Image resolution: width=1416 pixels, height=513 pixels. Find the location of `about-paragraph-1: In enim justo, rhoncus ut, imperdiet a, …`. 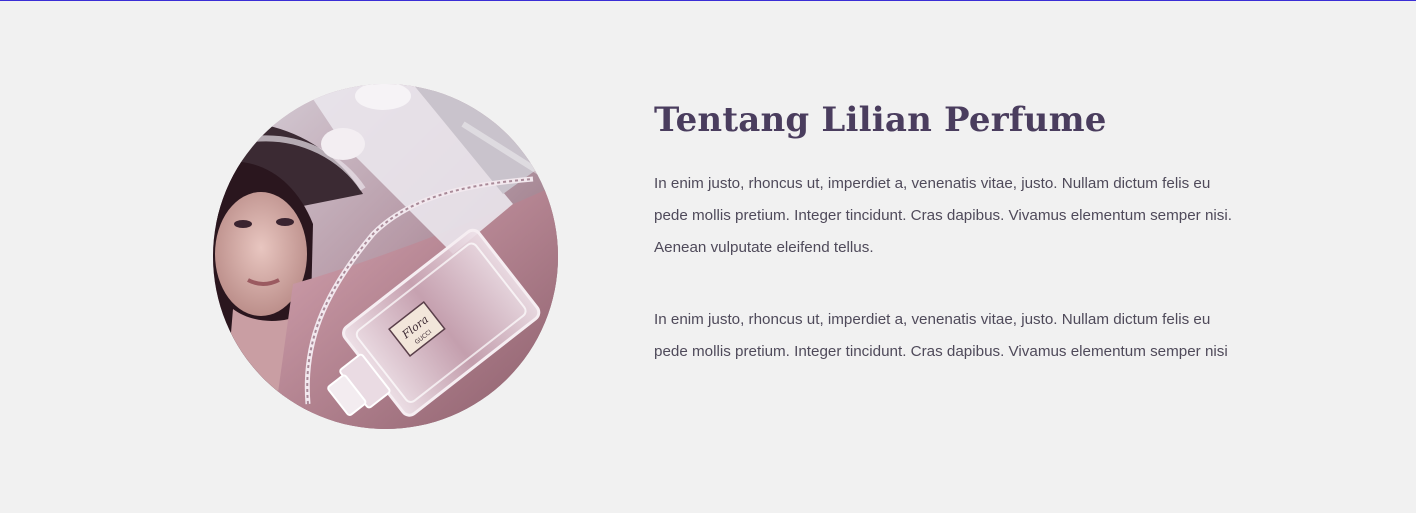

about-paragraph-1: In enim justo, rhoncus ut, imperdiet a, … is located at coordinates (943, 215).